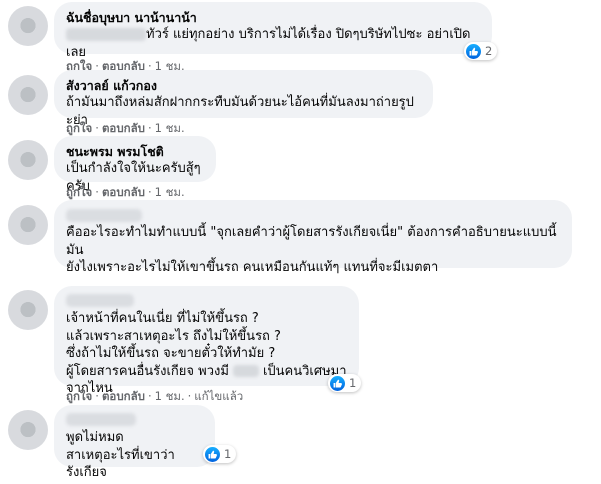  What do you see at coordinates (120, 464) in the screenshot?
I see `comment-text-line: สาเหตุอะไรที่เขาว่ารังเกียจ` at bounding box center [120, 464].